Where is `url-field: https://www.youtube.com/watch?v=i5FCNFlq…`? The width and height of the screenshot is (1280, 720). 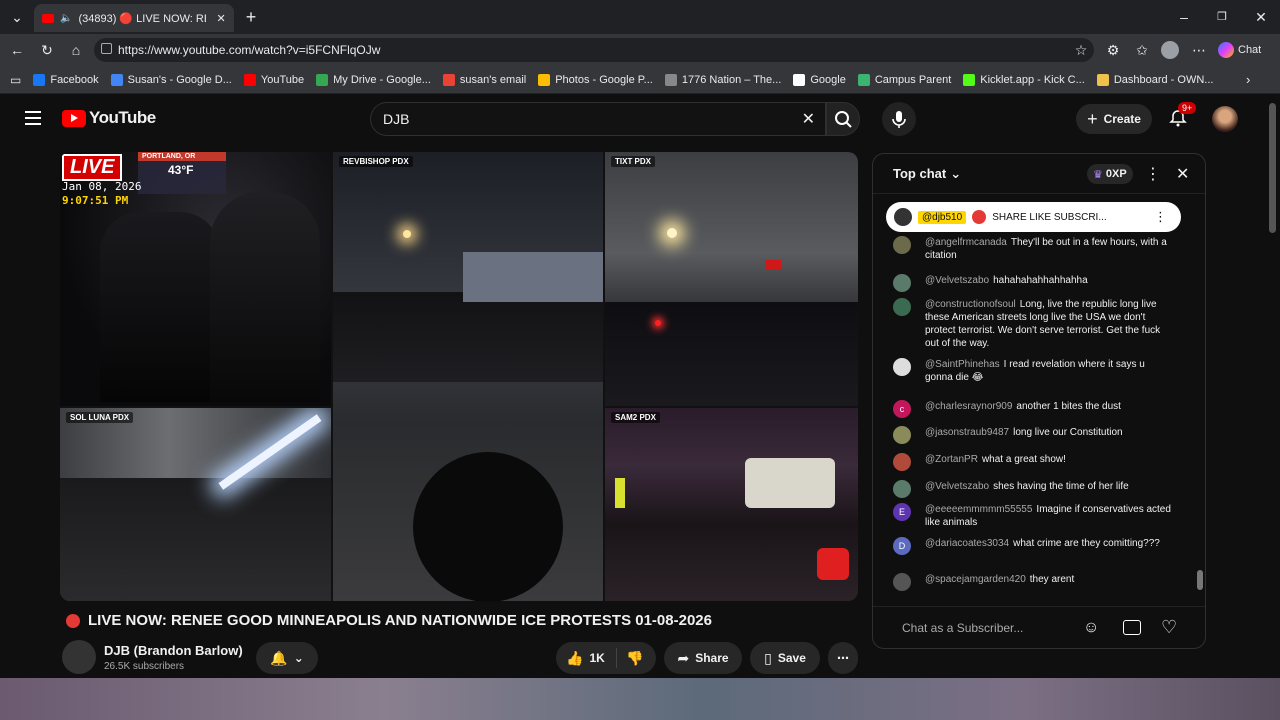 url-field: https://www.youtube.com/watch?v=i5FCNFlq… is located at coordinates (594, 50).